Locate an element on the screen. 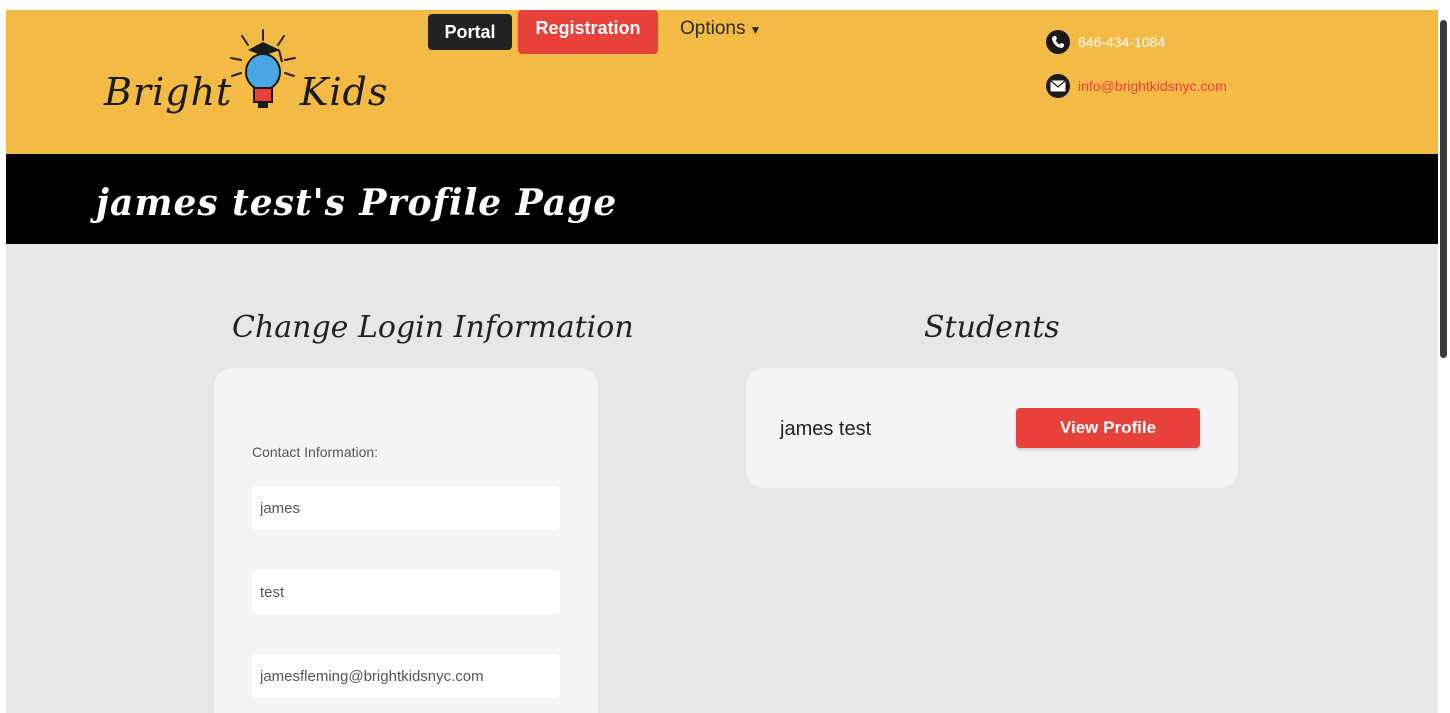 Image resolution: width=1450 pixels, height=713 pixels. first-name-field is located at coordinates (406, 508).